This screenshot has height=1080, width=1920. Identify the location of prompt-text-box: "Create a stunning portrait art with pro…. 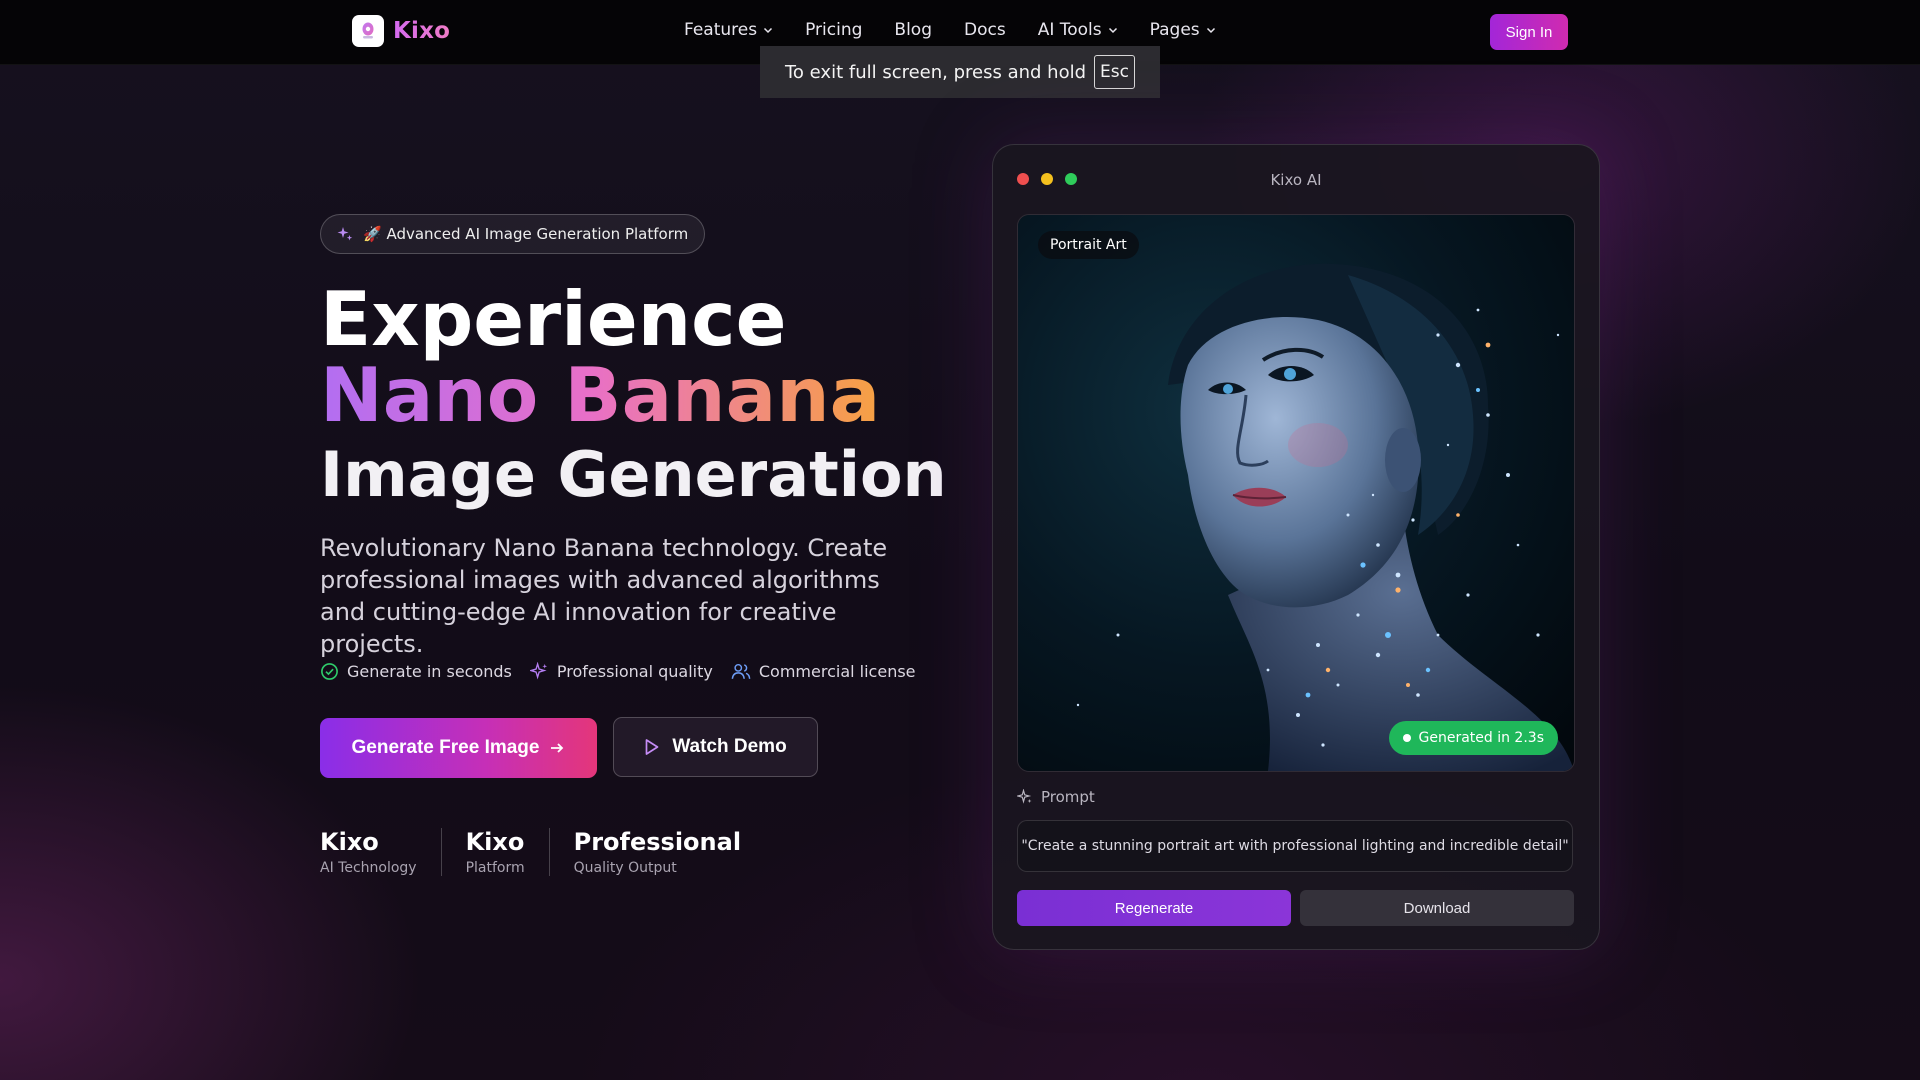
(1295, 846).